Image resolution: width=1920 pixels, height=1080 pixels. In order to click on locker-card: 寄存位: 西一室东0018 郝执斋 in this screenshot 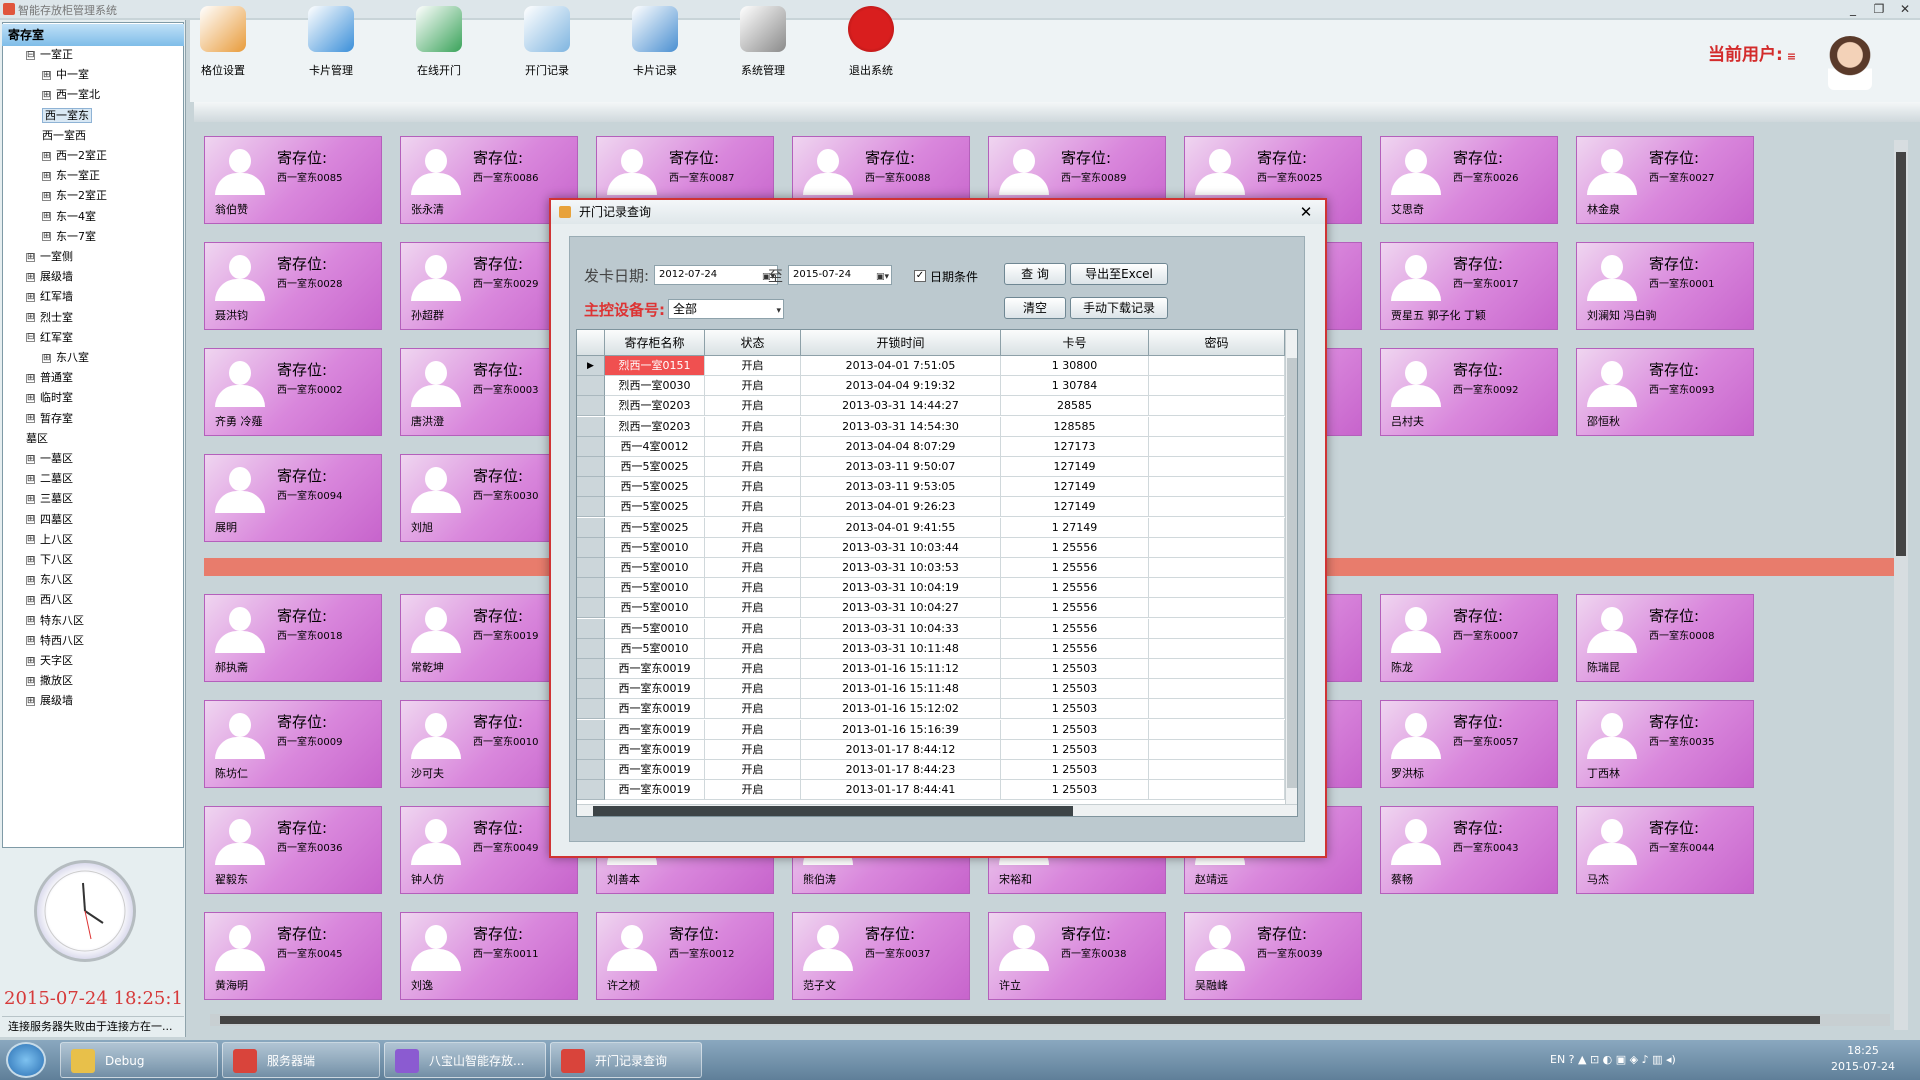, I will do `click(293, 638)`.